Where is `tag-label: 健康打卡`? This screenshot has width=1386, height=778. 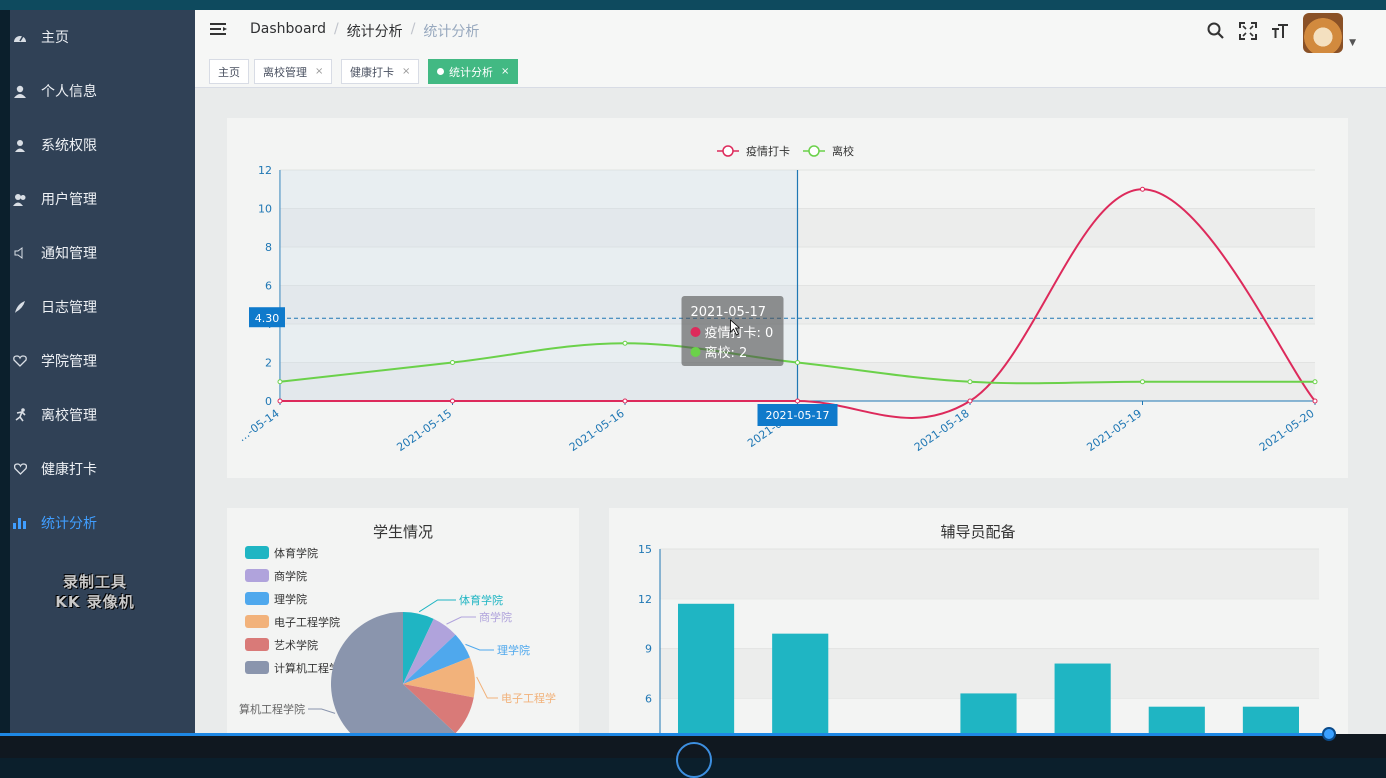
tag-label: 健康打卡 is located at coordinates (372, 72).